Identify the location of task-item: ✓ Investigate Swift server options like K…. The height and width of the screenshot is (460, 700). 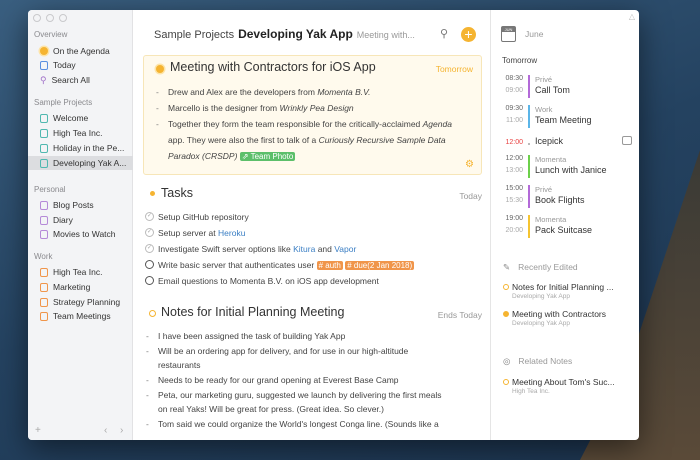
(251, 249).